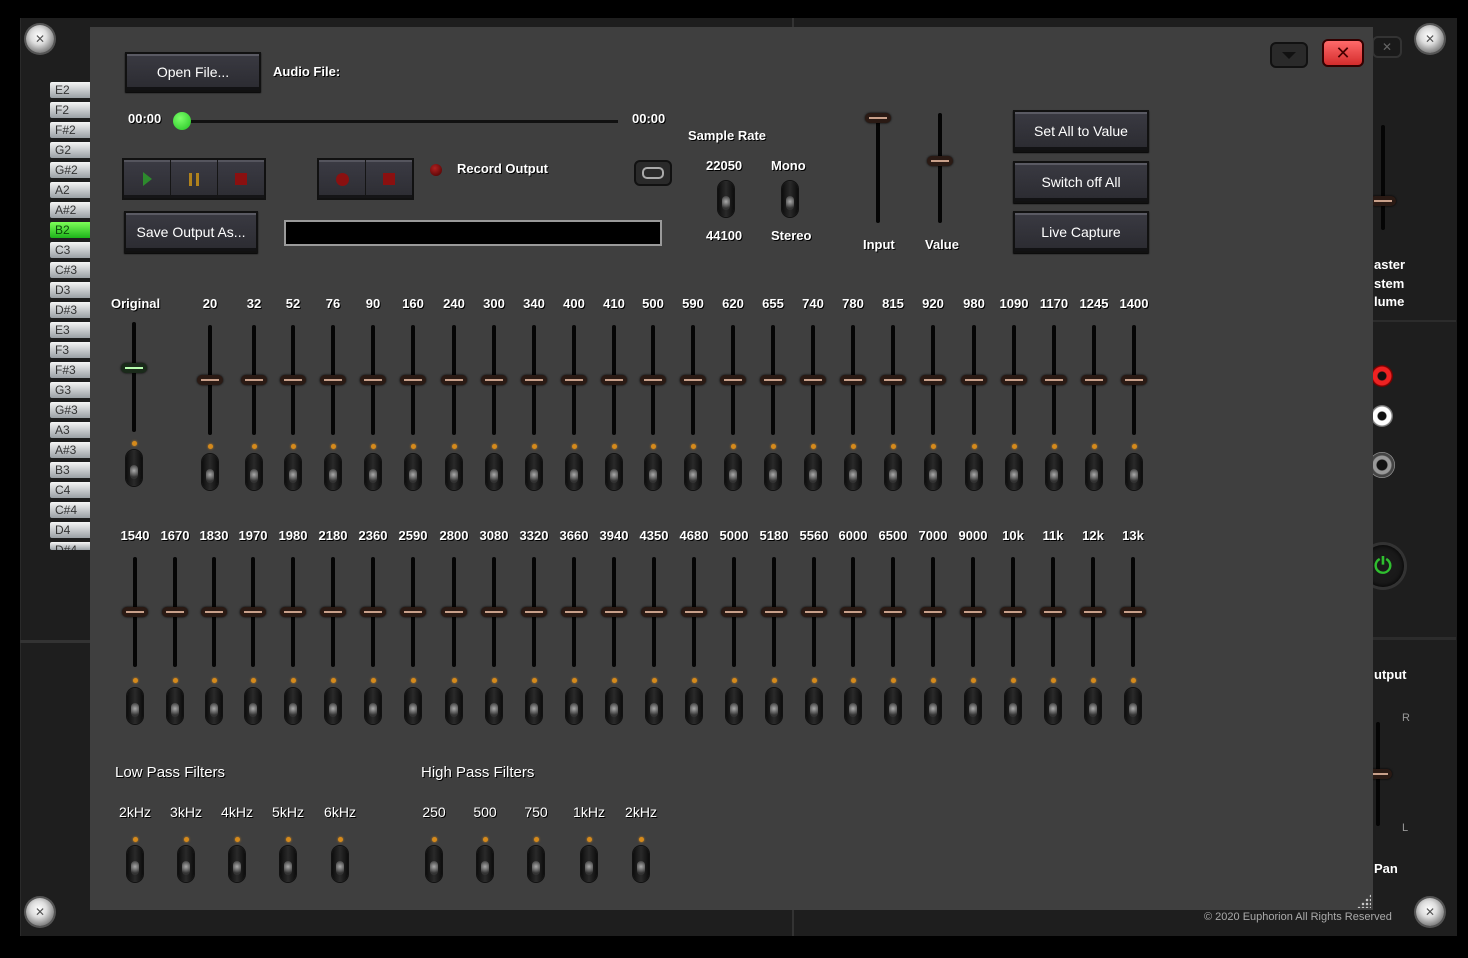 This screenshot has width=1468, height=958. What do you see at coordinates (70, 170) in the screenshot?
I see `note-button: G#2` at bounding box center [70, 170].